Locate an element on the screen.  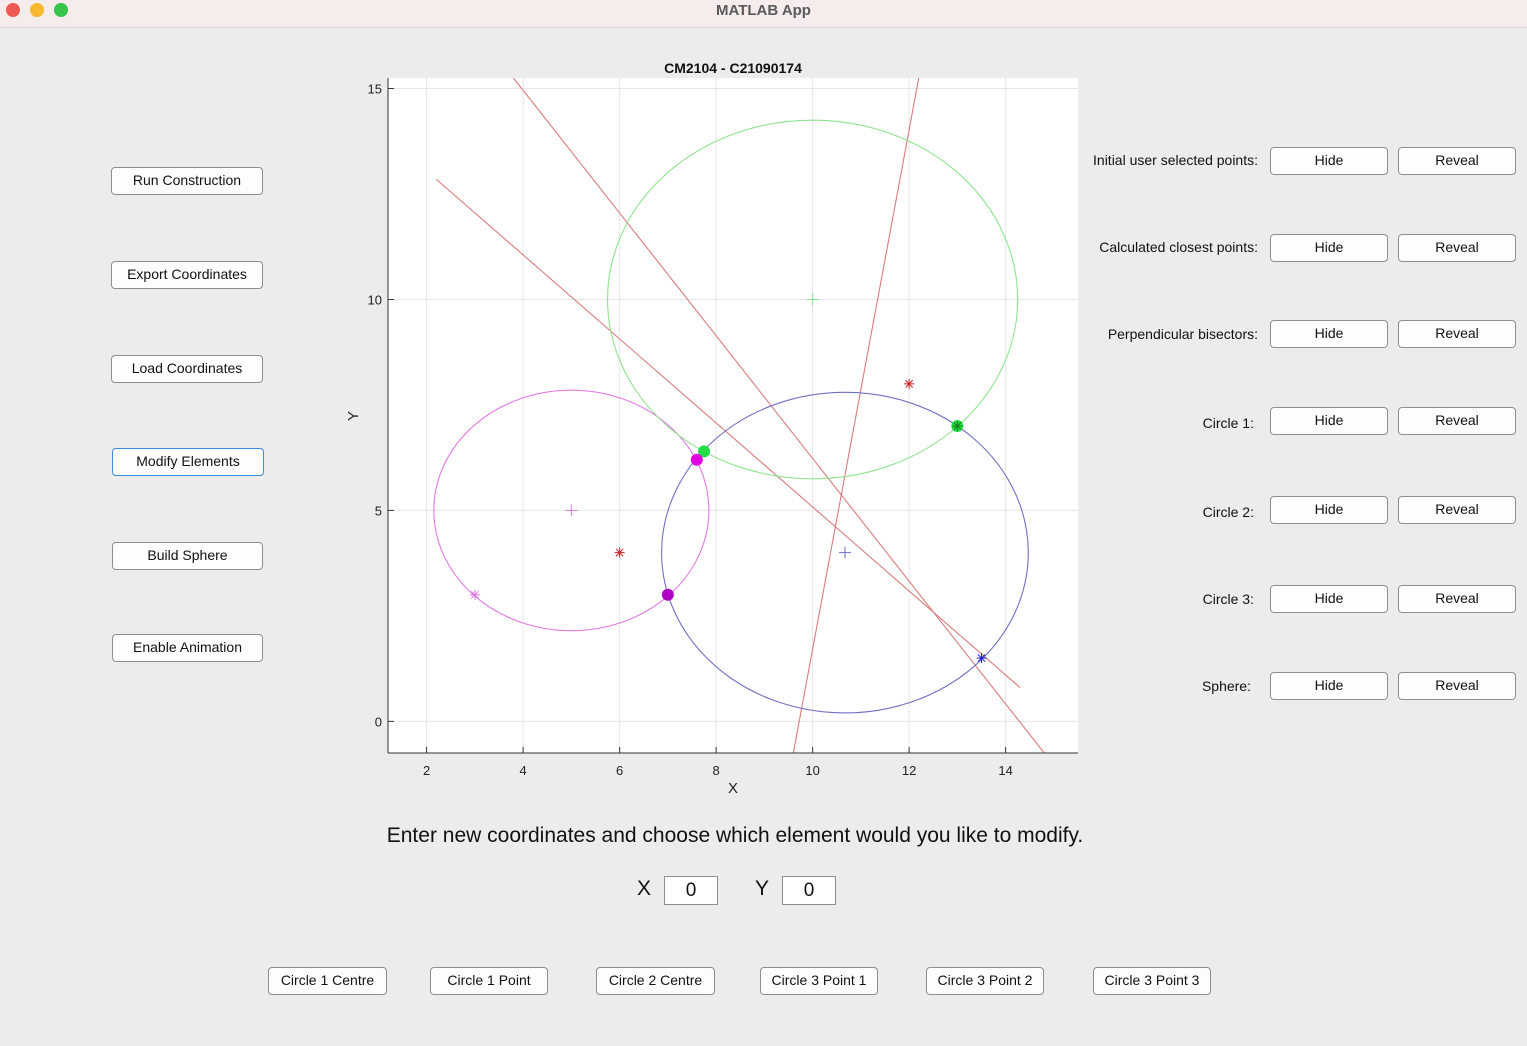
hide-initial-points-button: Hide is located at coordinates (1329, 161).